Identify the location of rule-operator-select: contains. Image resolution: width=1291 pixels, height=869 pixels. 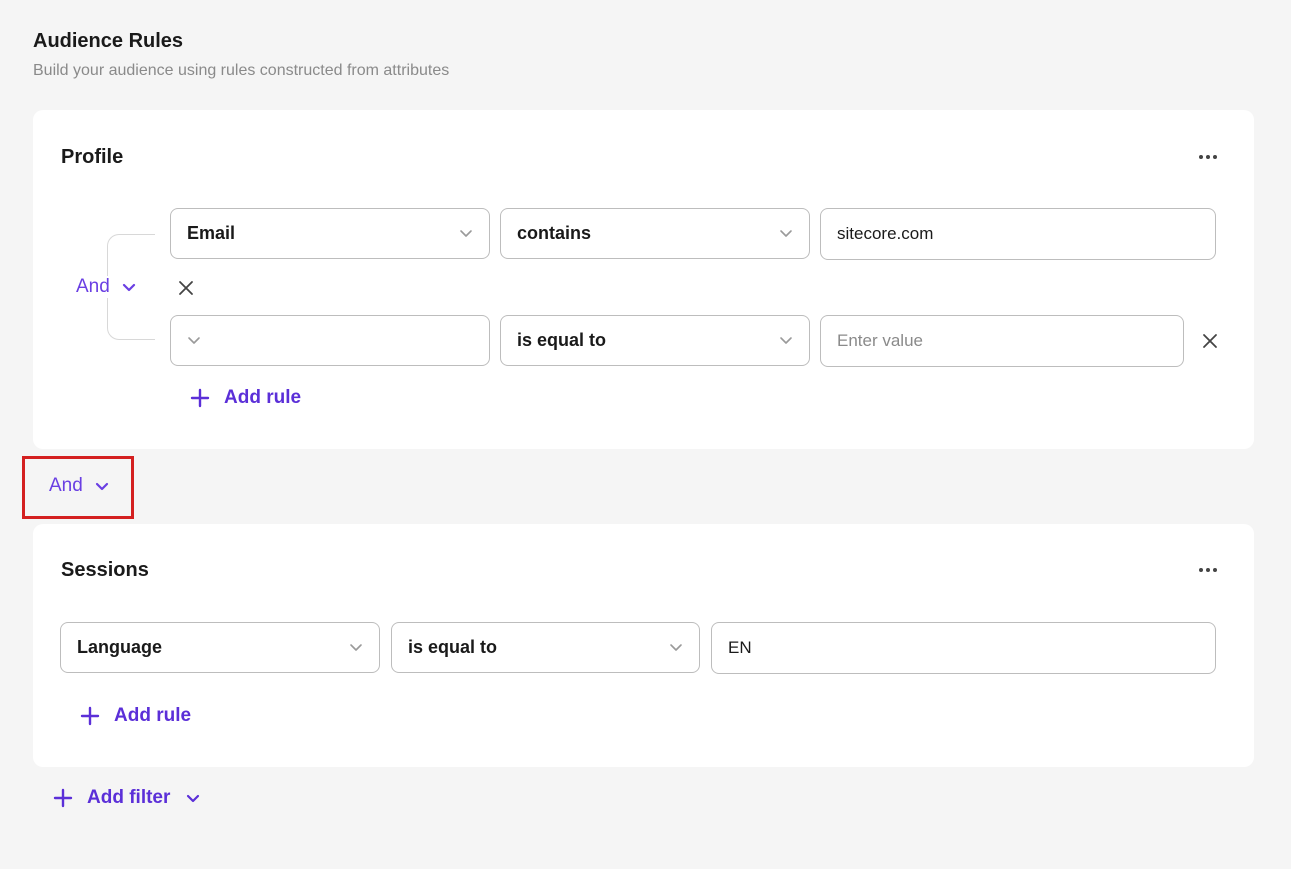
(655, 233).